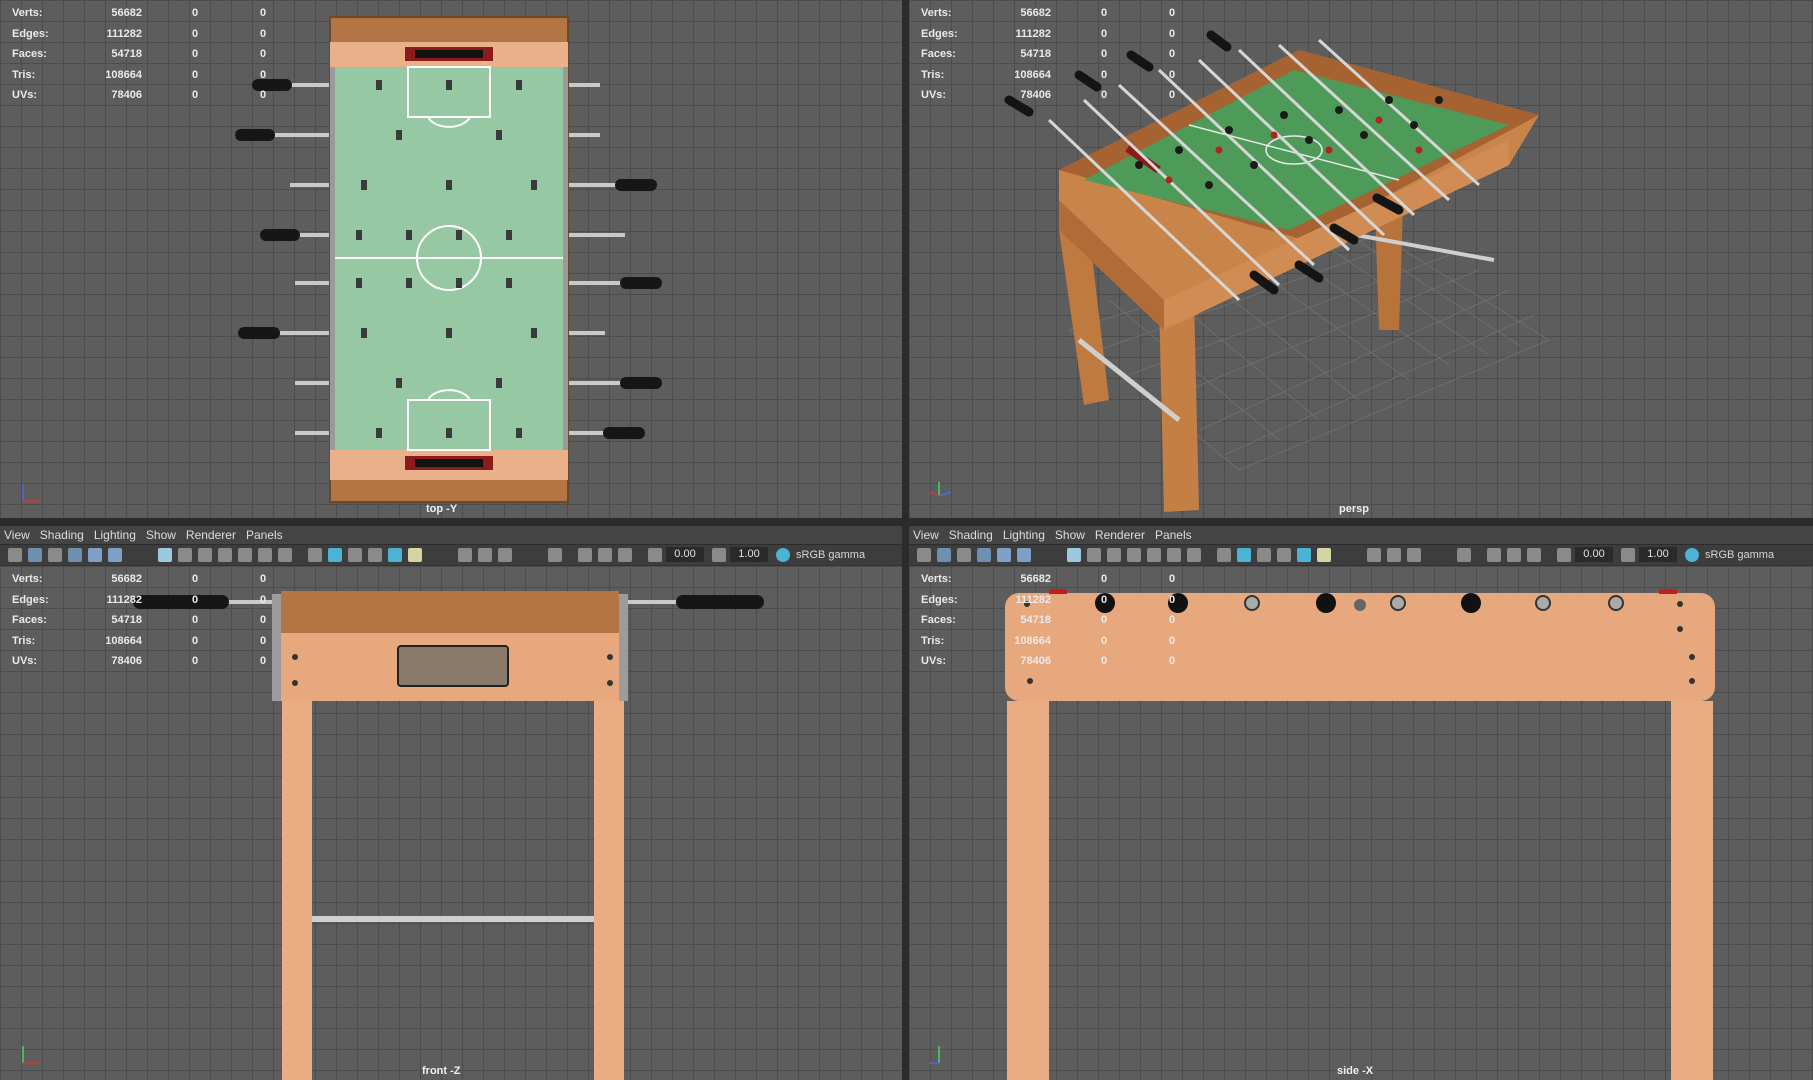  I want to click on hud-value: 108664, so click(1032, 74).